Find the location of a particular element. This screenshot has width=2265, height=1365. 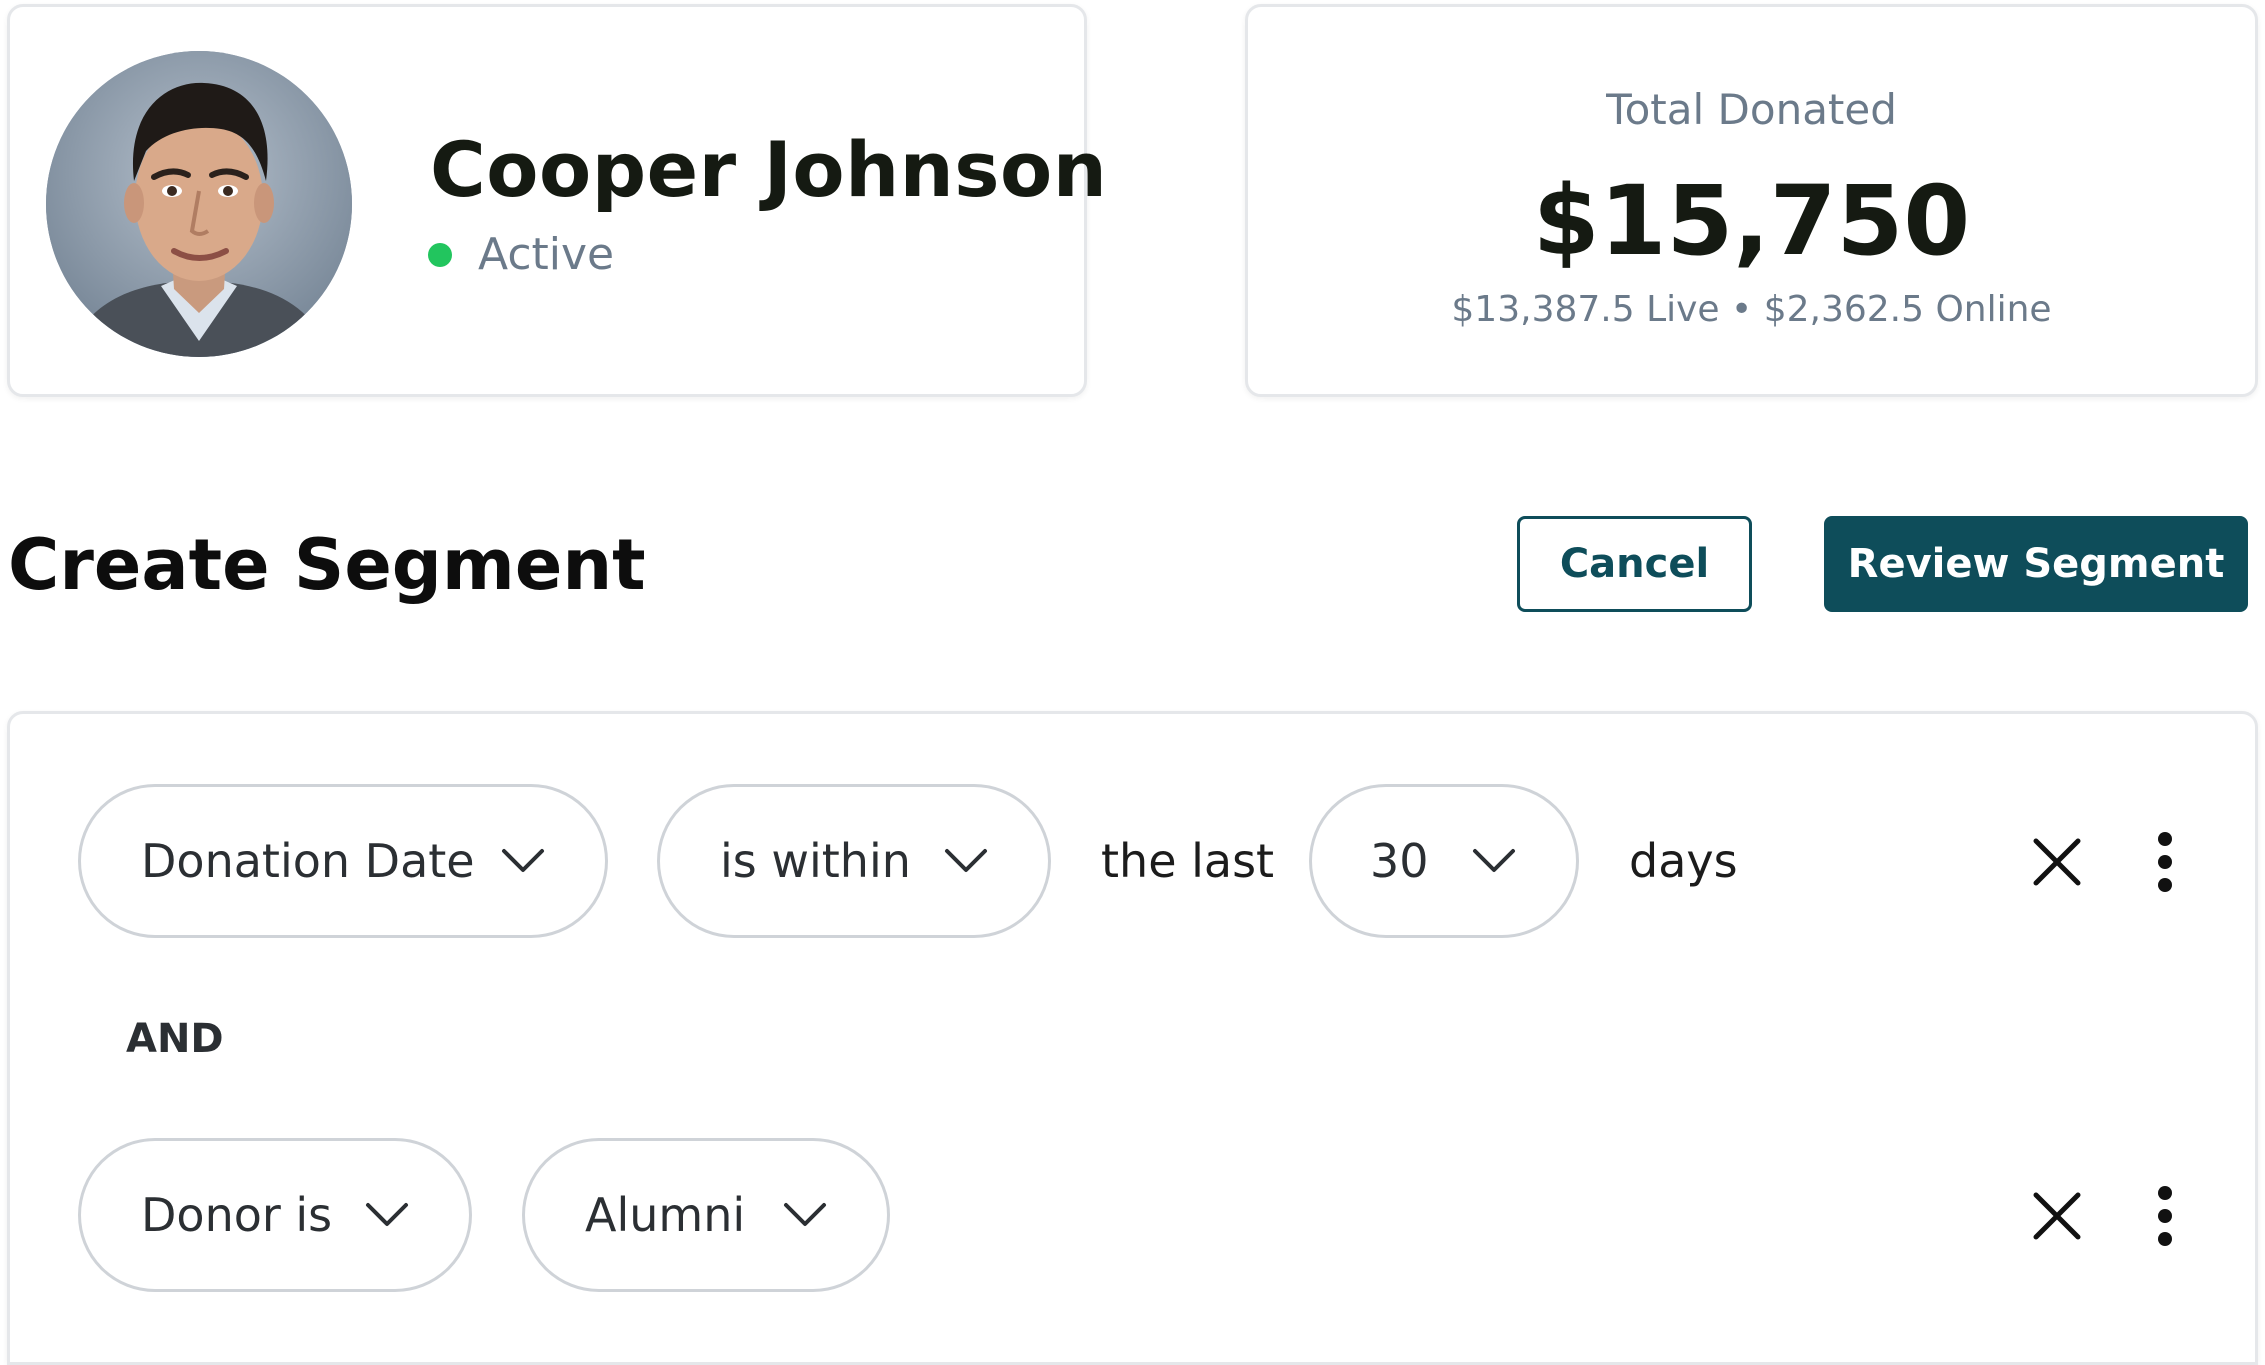

rule-field-select: Donor is is located at coordinates (275, 1215).